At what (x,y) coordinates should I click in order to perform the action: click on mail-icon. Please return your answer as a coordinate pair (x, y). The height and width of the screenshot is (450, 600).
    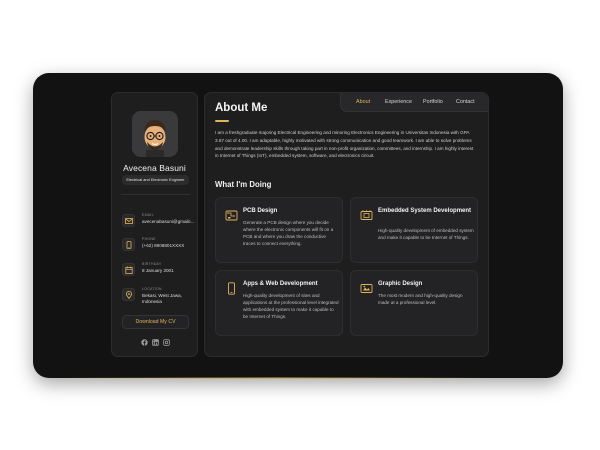
    Looking at the image, I should click on (128, 220).